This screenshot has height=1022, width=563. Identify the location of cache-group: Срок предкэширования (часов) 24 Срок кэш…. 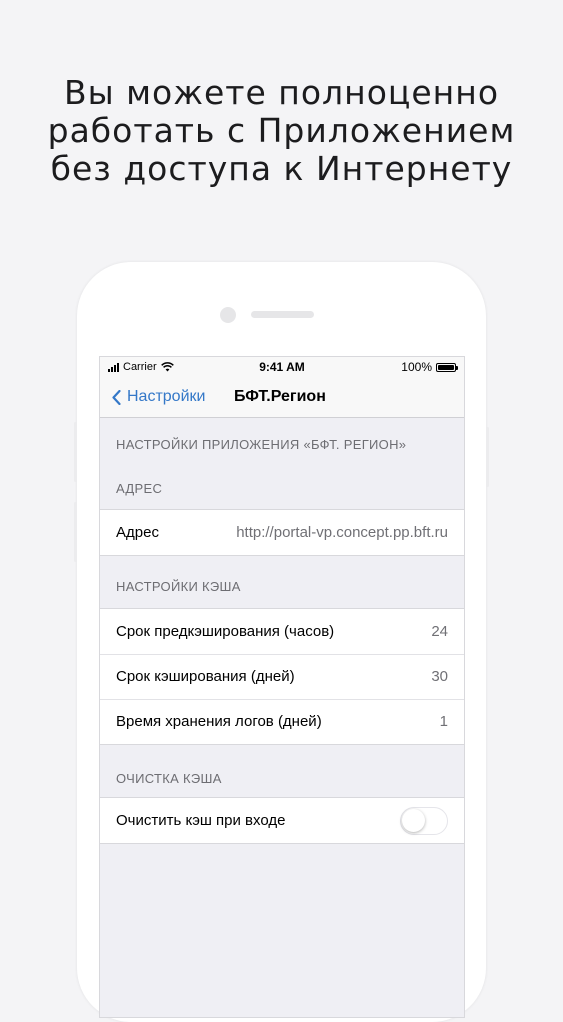
(282, 676).